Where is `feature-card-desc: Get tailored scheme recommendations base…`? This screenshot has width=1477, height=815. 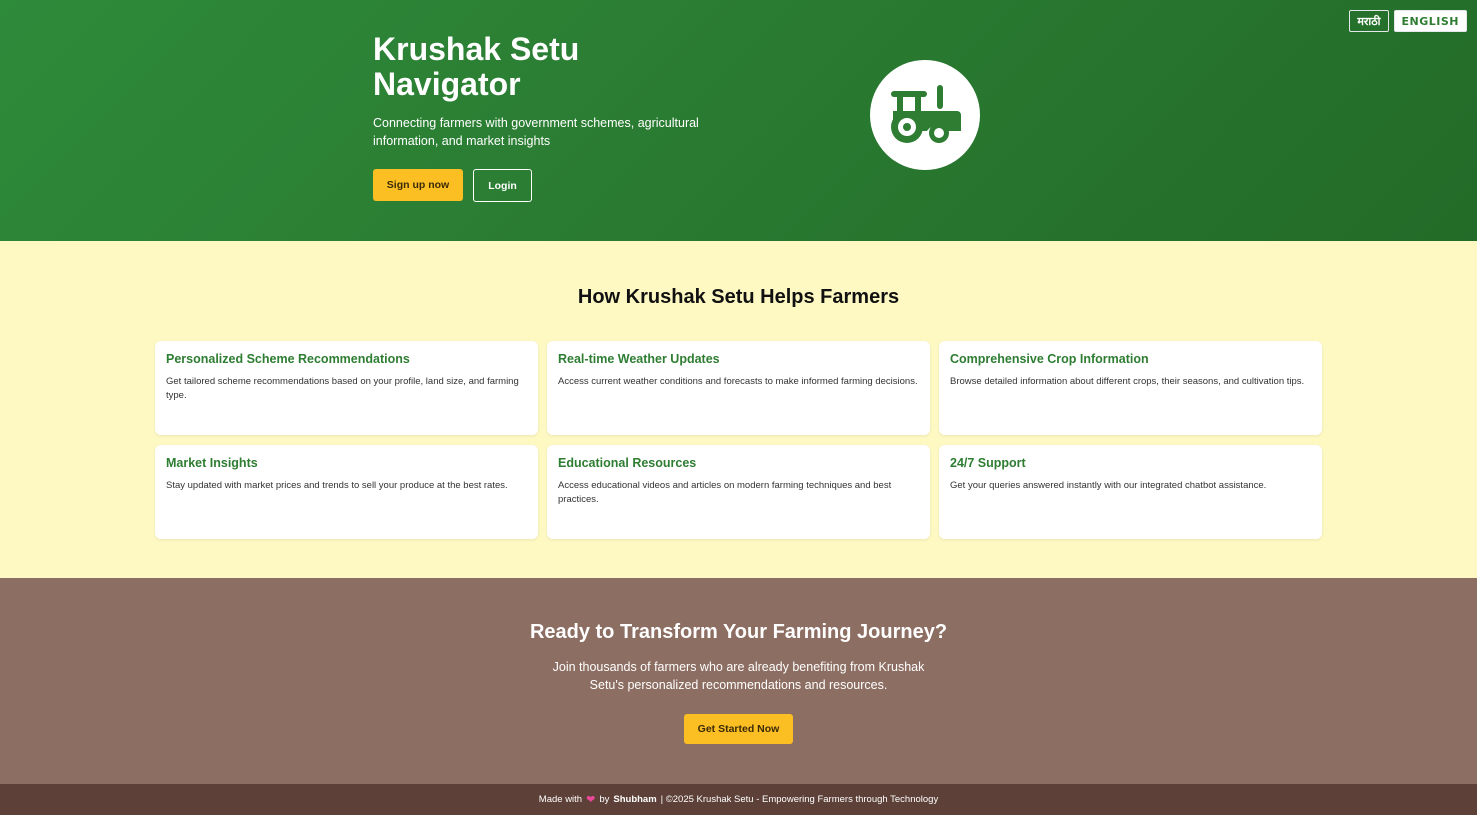 feature-card-desc: Get tailored scheme recommendations base… is located at coordinates (342, 388).